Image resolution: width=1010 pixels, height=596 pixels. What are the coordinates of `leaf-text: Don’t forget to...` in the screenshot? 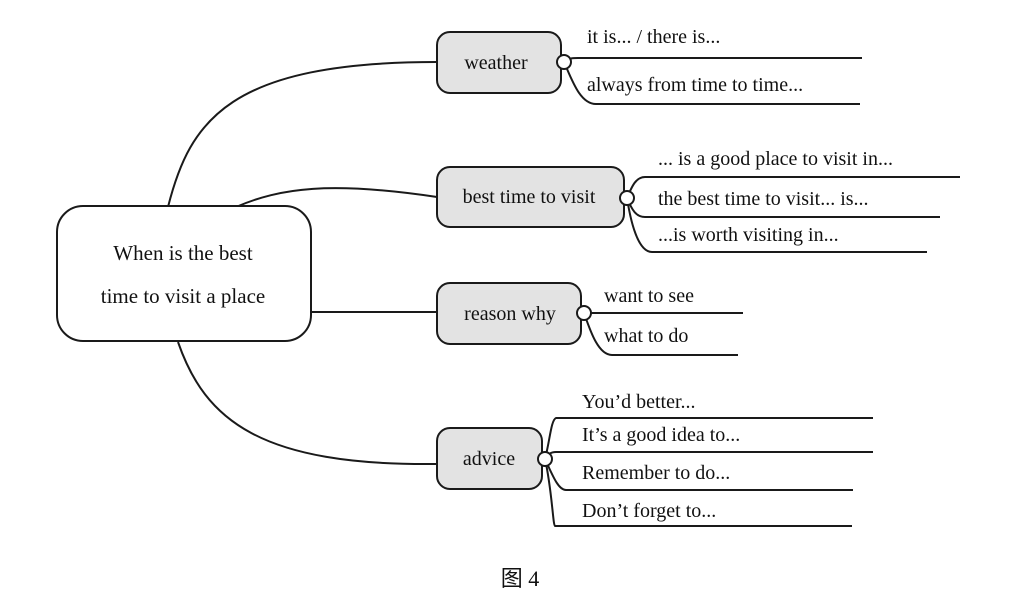 It's located at (649, 511).